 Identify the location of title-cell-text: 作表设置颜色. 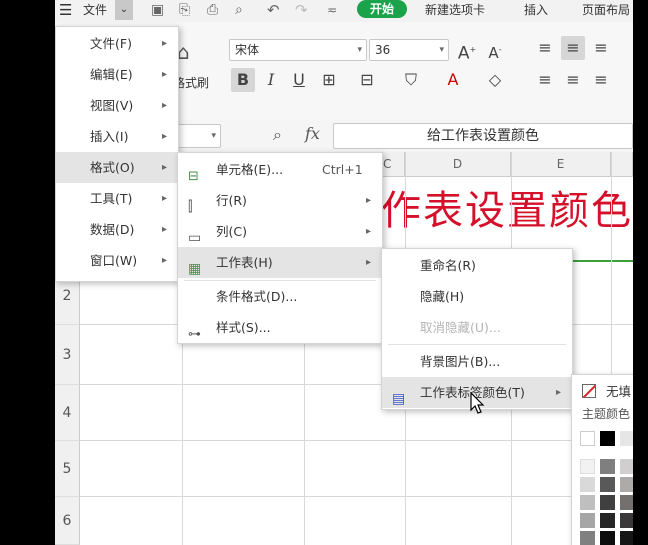
(507, 208).